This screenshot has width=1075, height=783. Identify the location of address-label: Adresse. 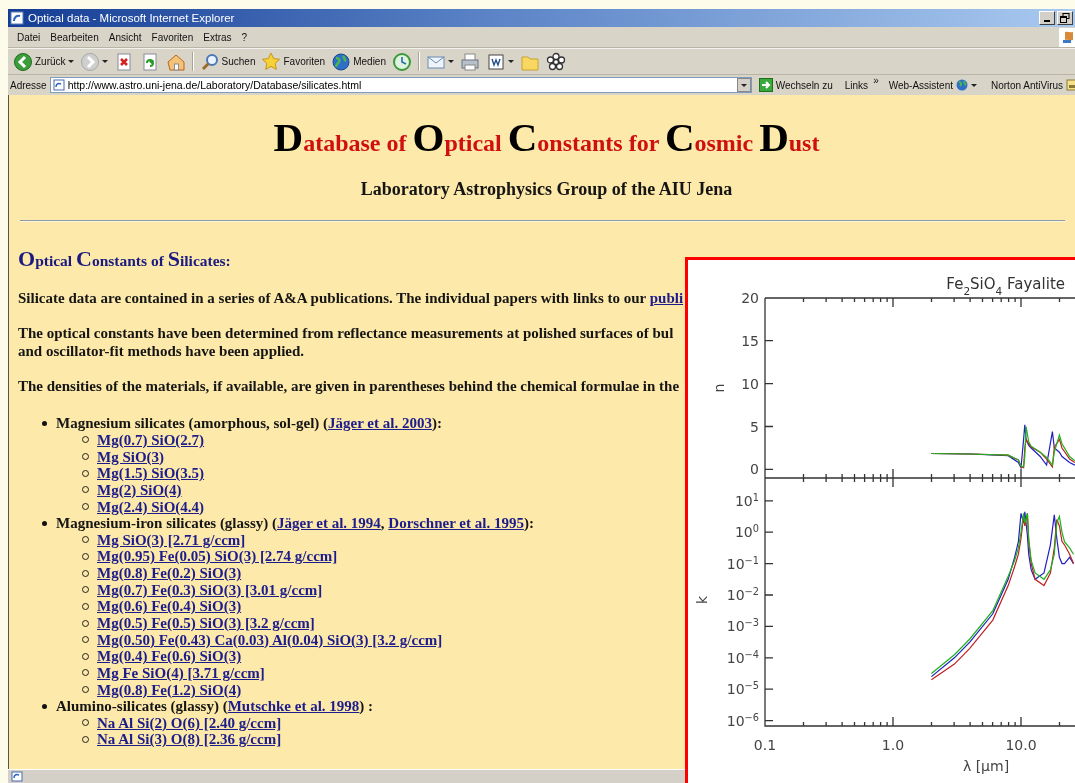
(28, 85).